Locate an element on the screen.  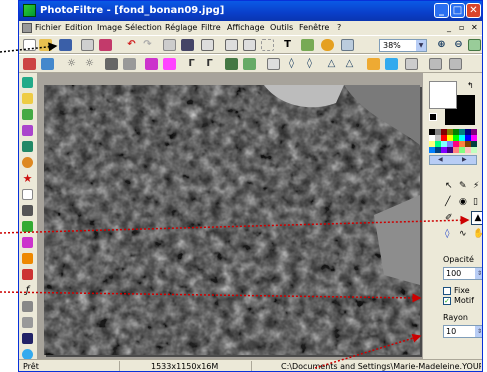
opacity-input: 100 ⇕ is located at coordinates (462, 273).